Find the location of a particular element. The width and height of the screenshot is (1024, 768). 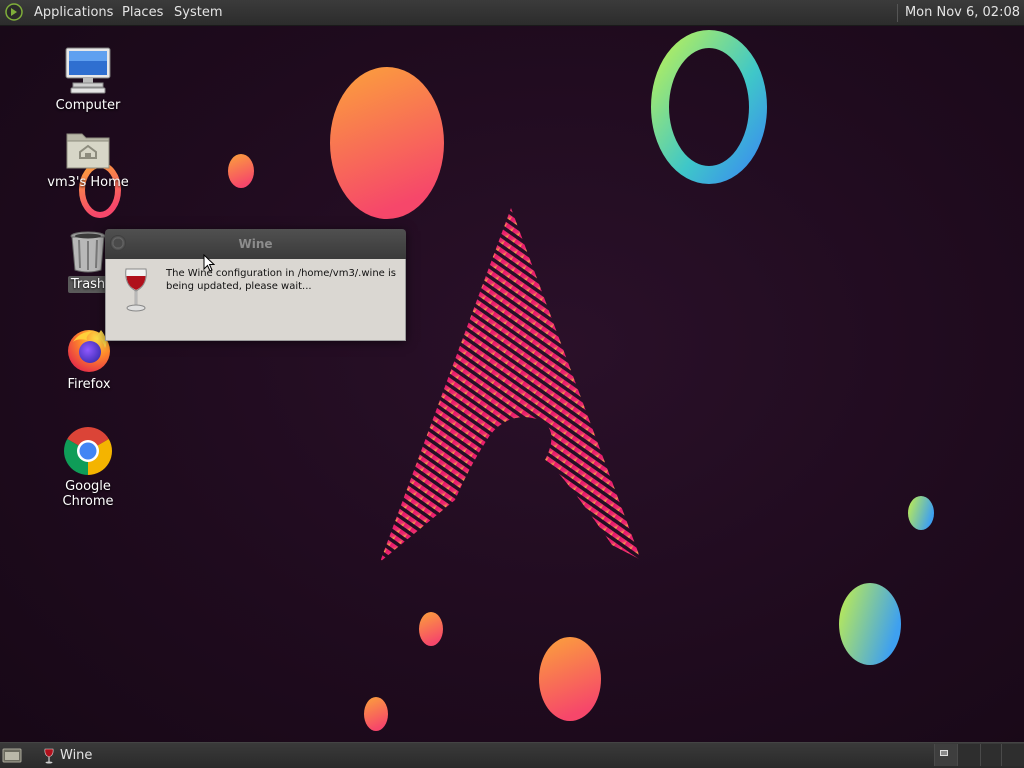

menu-places: Places is located at coordinates (142, 13).